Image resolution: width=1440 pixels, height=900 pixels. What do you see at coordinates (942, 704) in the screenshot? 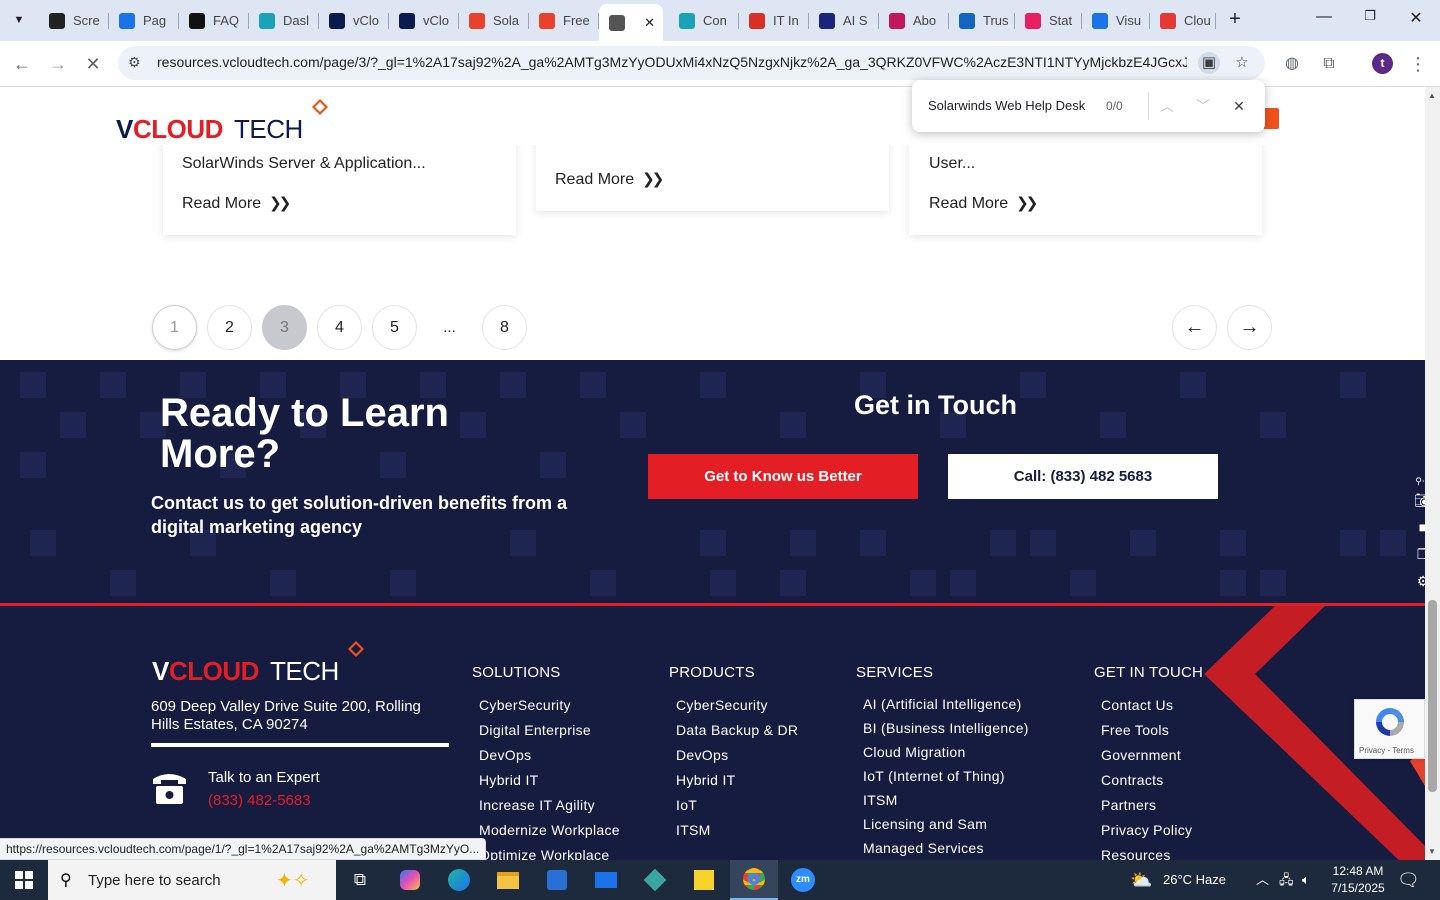
I see `footer-link: AI (Artificial Intelligence)` at bounding box center [942, 704].